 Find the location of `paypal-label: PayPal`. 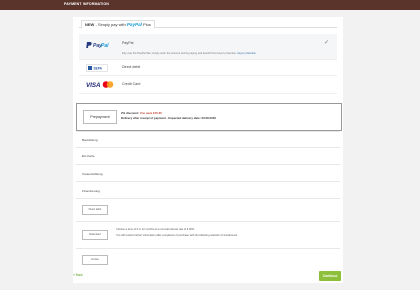

paypal-label: PayPal is located at coordinates (128, 43).